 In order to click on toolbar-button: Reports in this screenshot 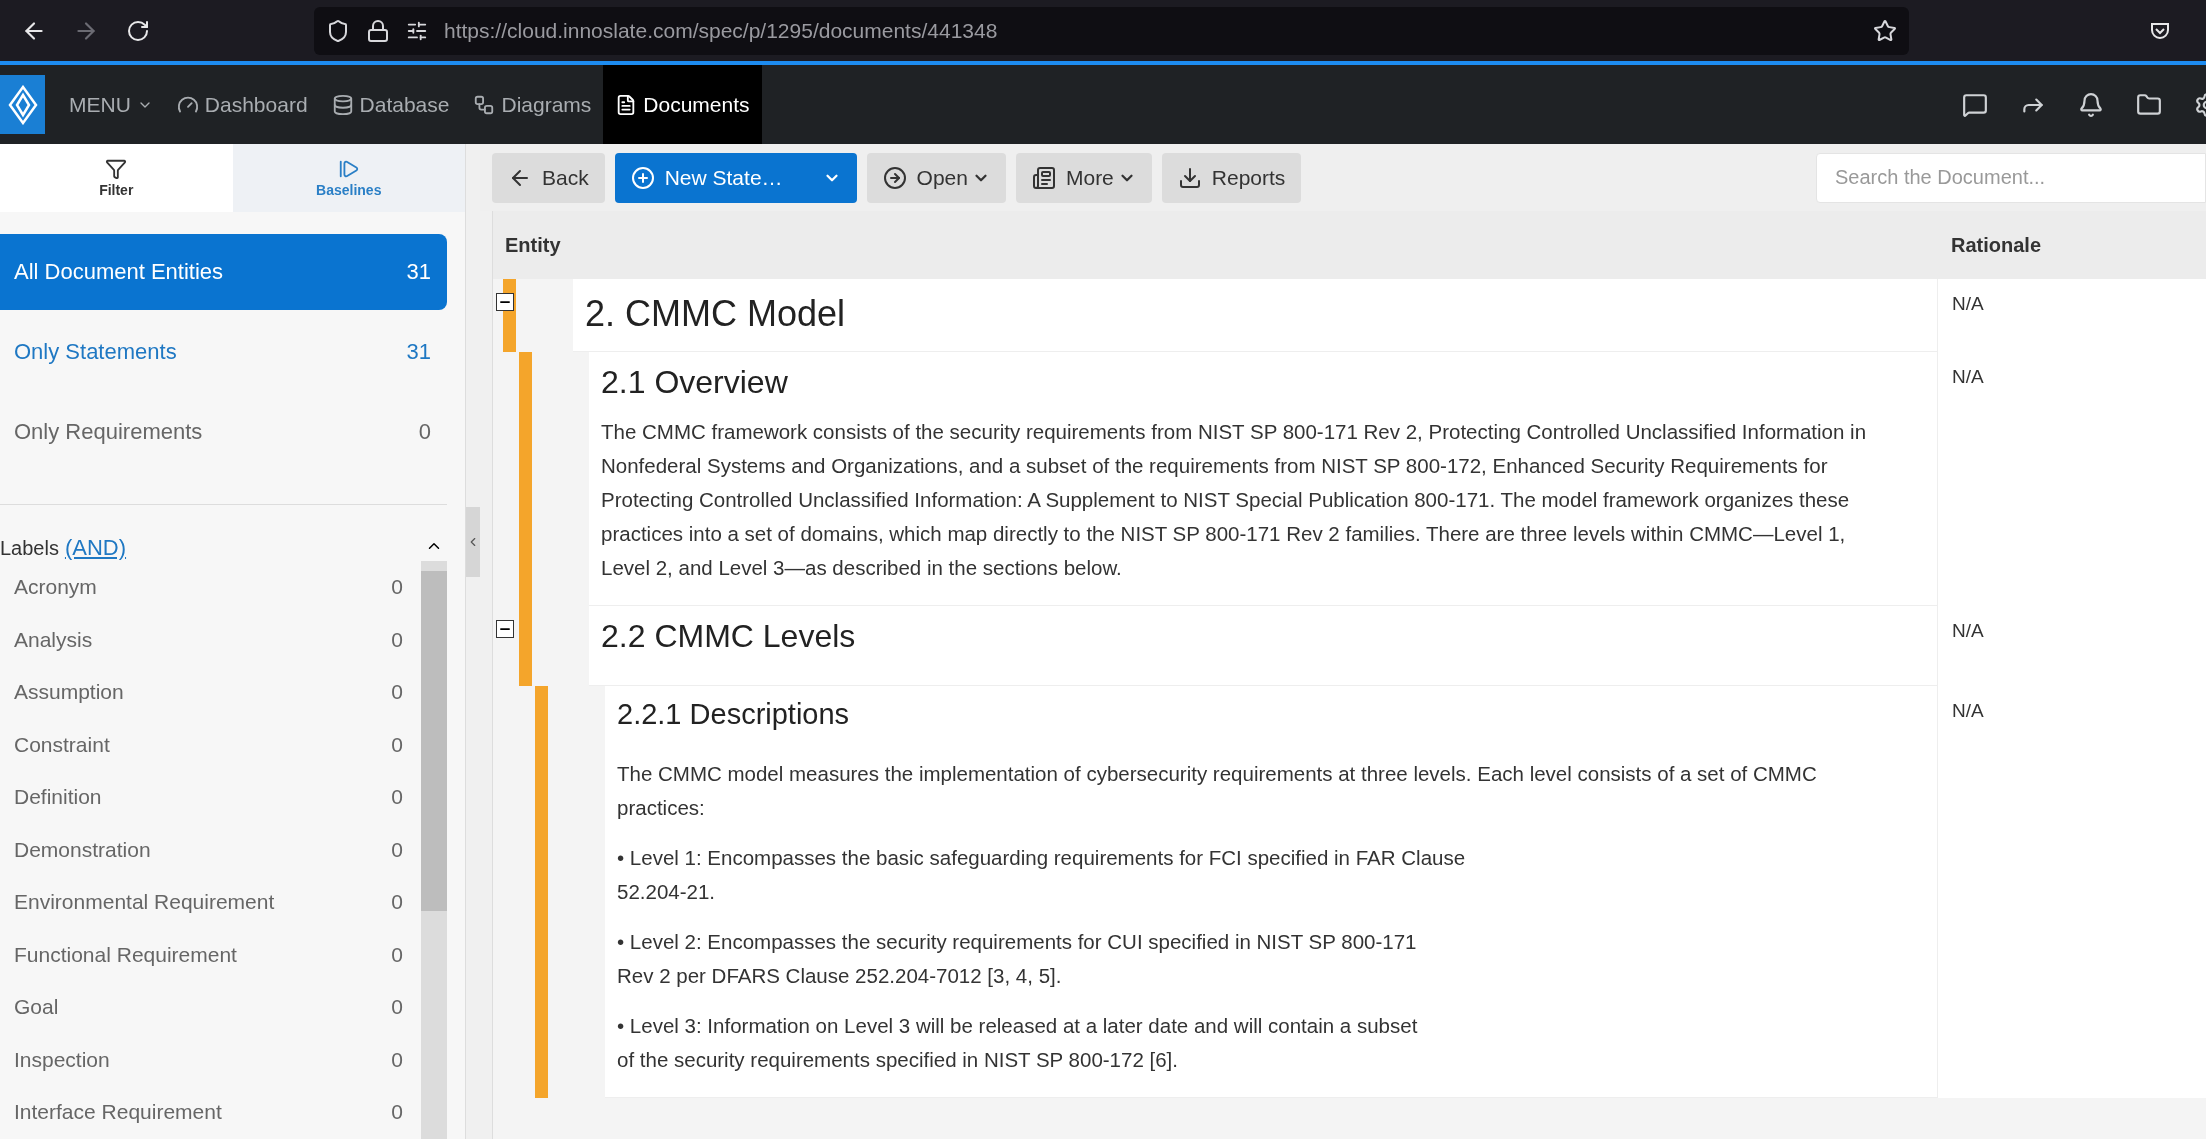, I will do `click(1231, 177)`.